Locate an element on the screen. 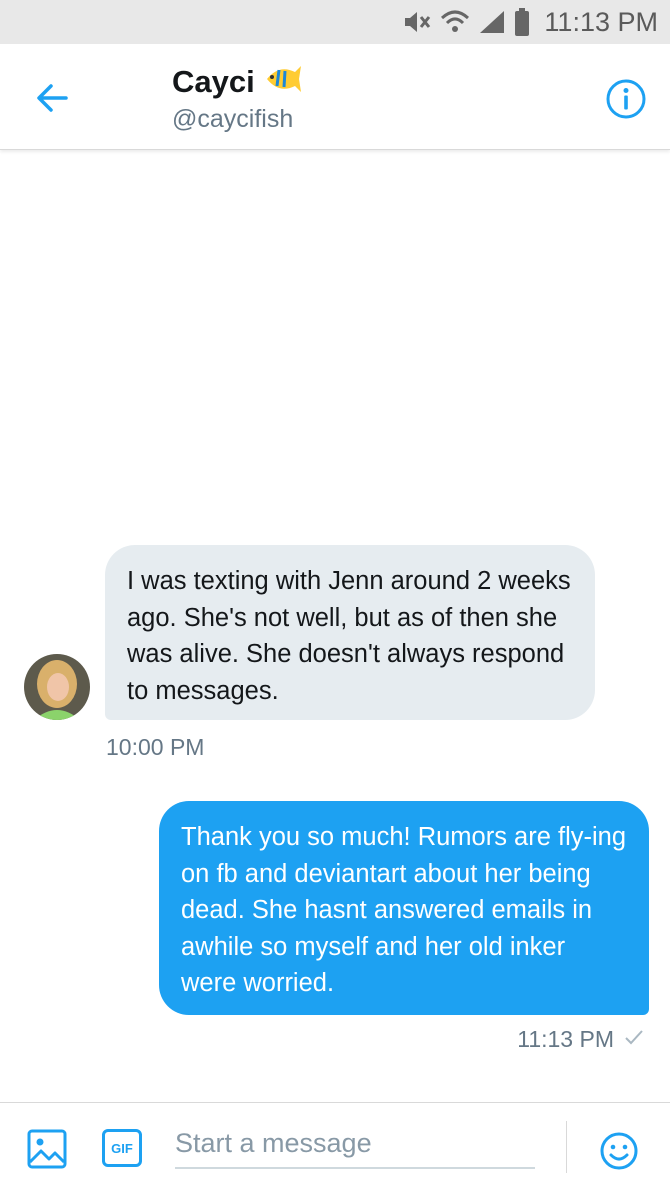 This screenshot has height=1192, width=670. message-composer: GIF is located at coordinates (335, 1147).